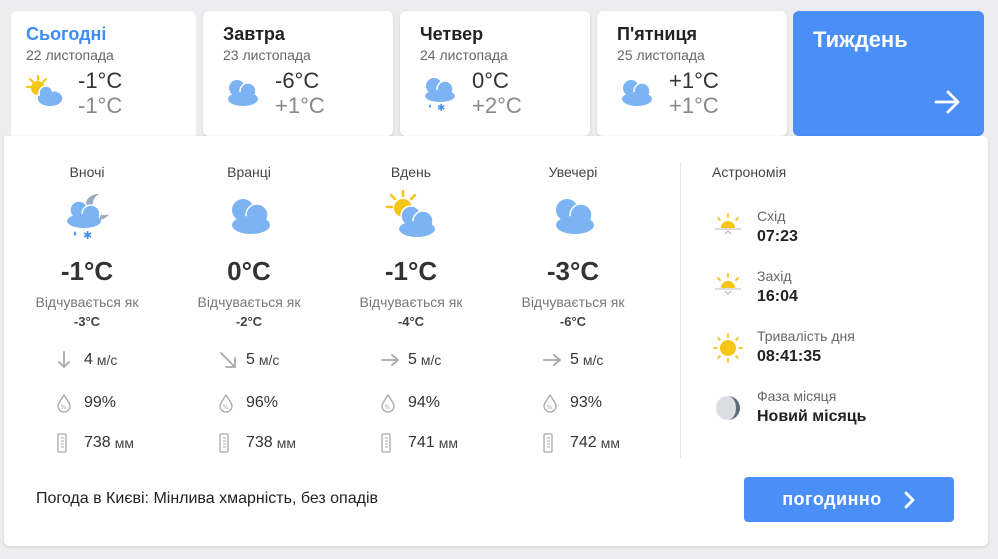 This screenshot has height=559, width=998. I want to click on week-button: Тиждень, so click(888, 73).